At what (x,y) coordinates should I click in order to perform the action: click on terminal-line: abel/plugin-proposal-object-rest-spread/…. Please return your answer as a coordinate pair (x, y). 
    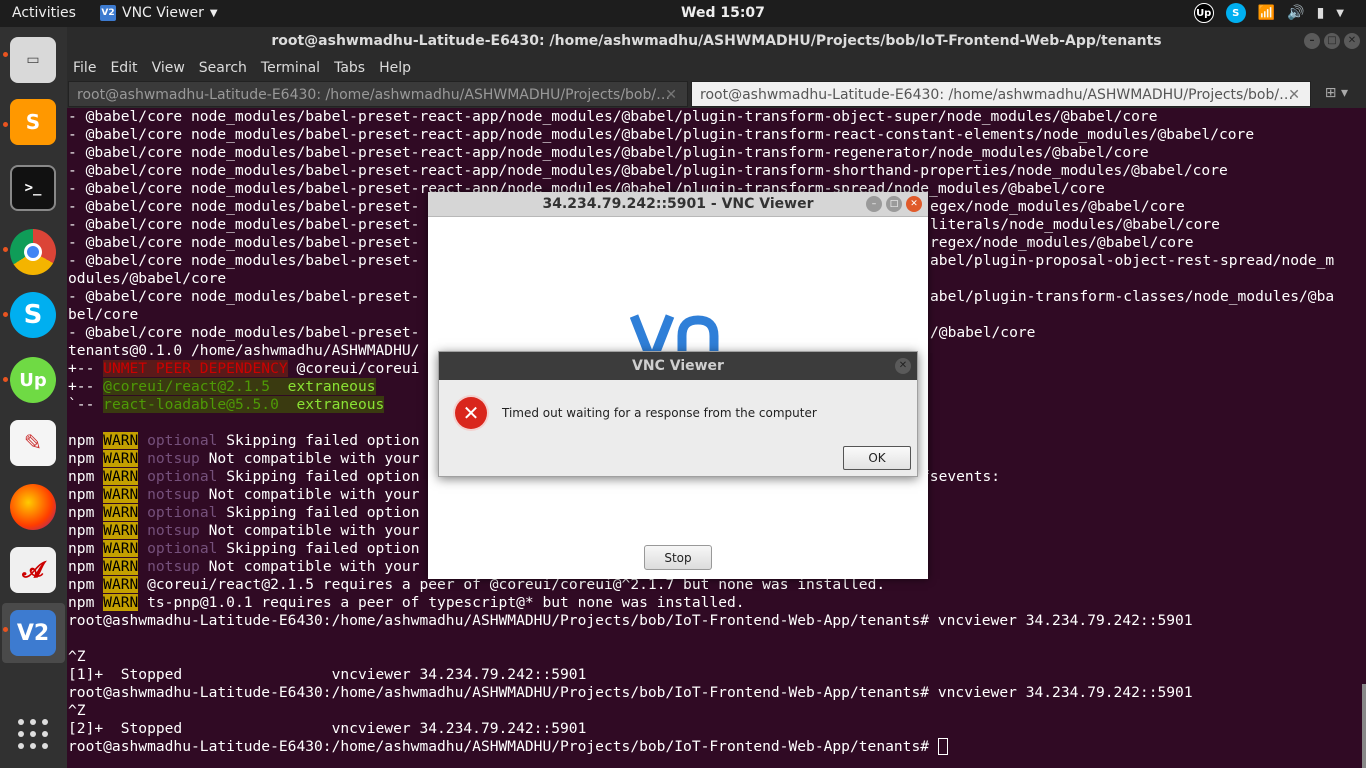
    Looking at the image, I should click on (1132, 260).